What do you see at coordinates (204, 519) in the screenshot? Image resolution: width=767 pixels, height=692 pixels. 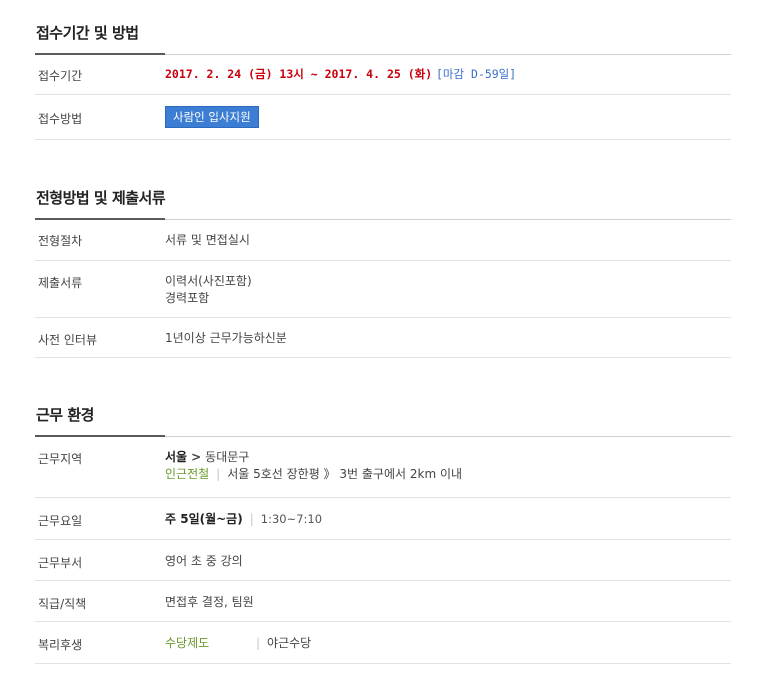 I see `work-days: 주 5일(월~금)` at bounding box center [204, 519].